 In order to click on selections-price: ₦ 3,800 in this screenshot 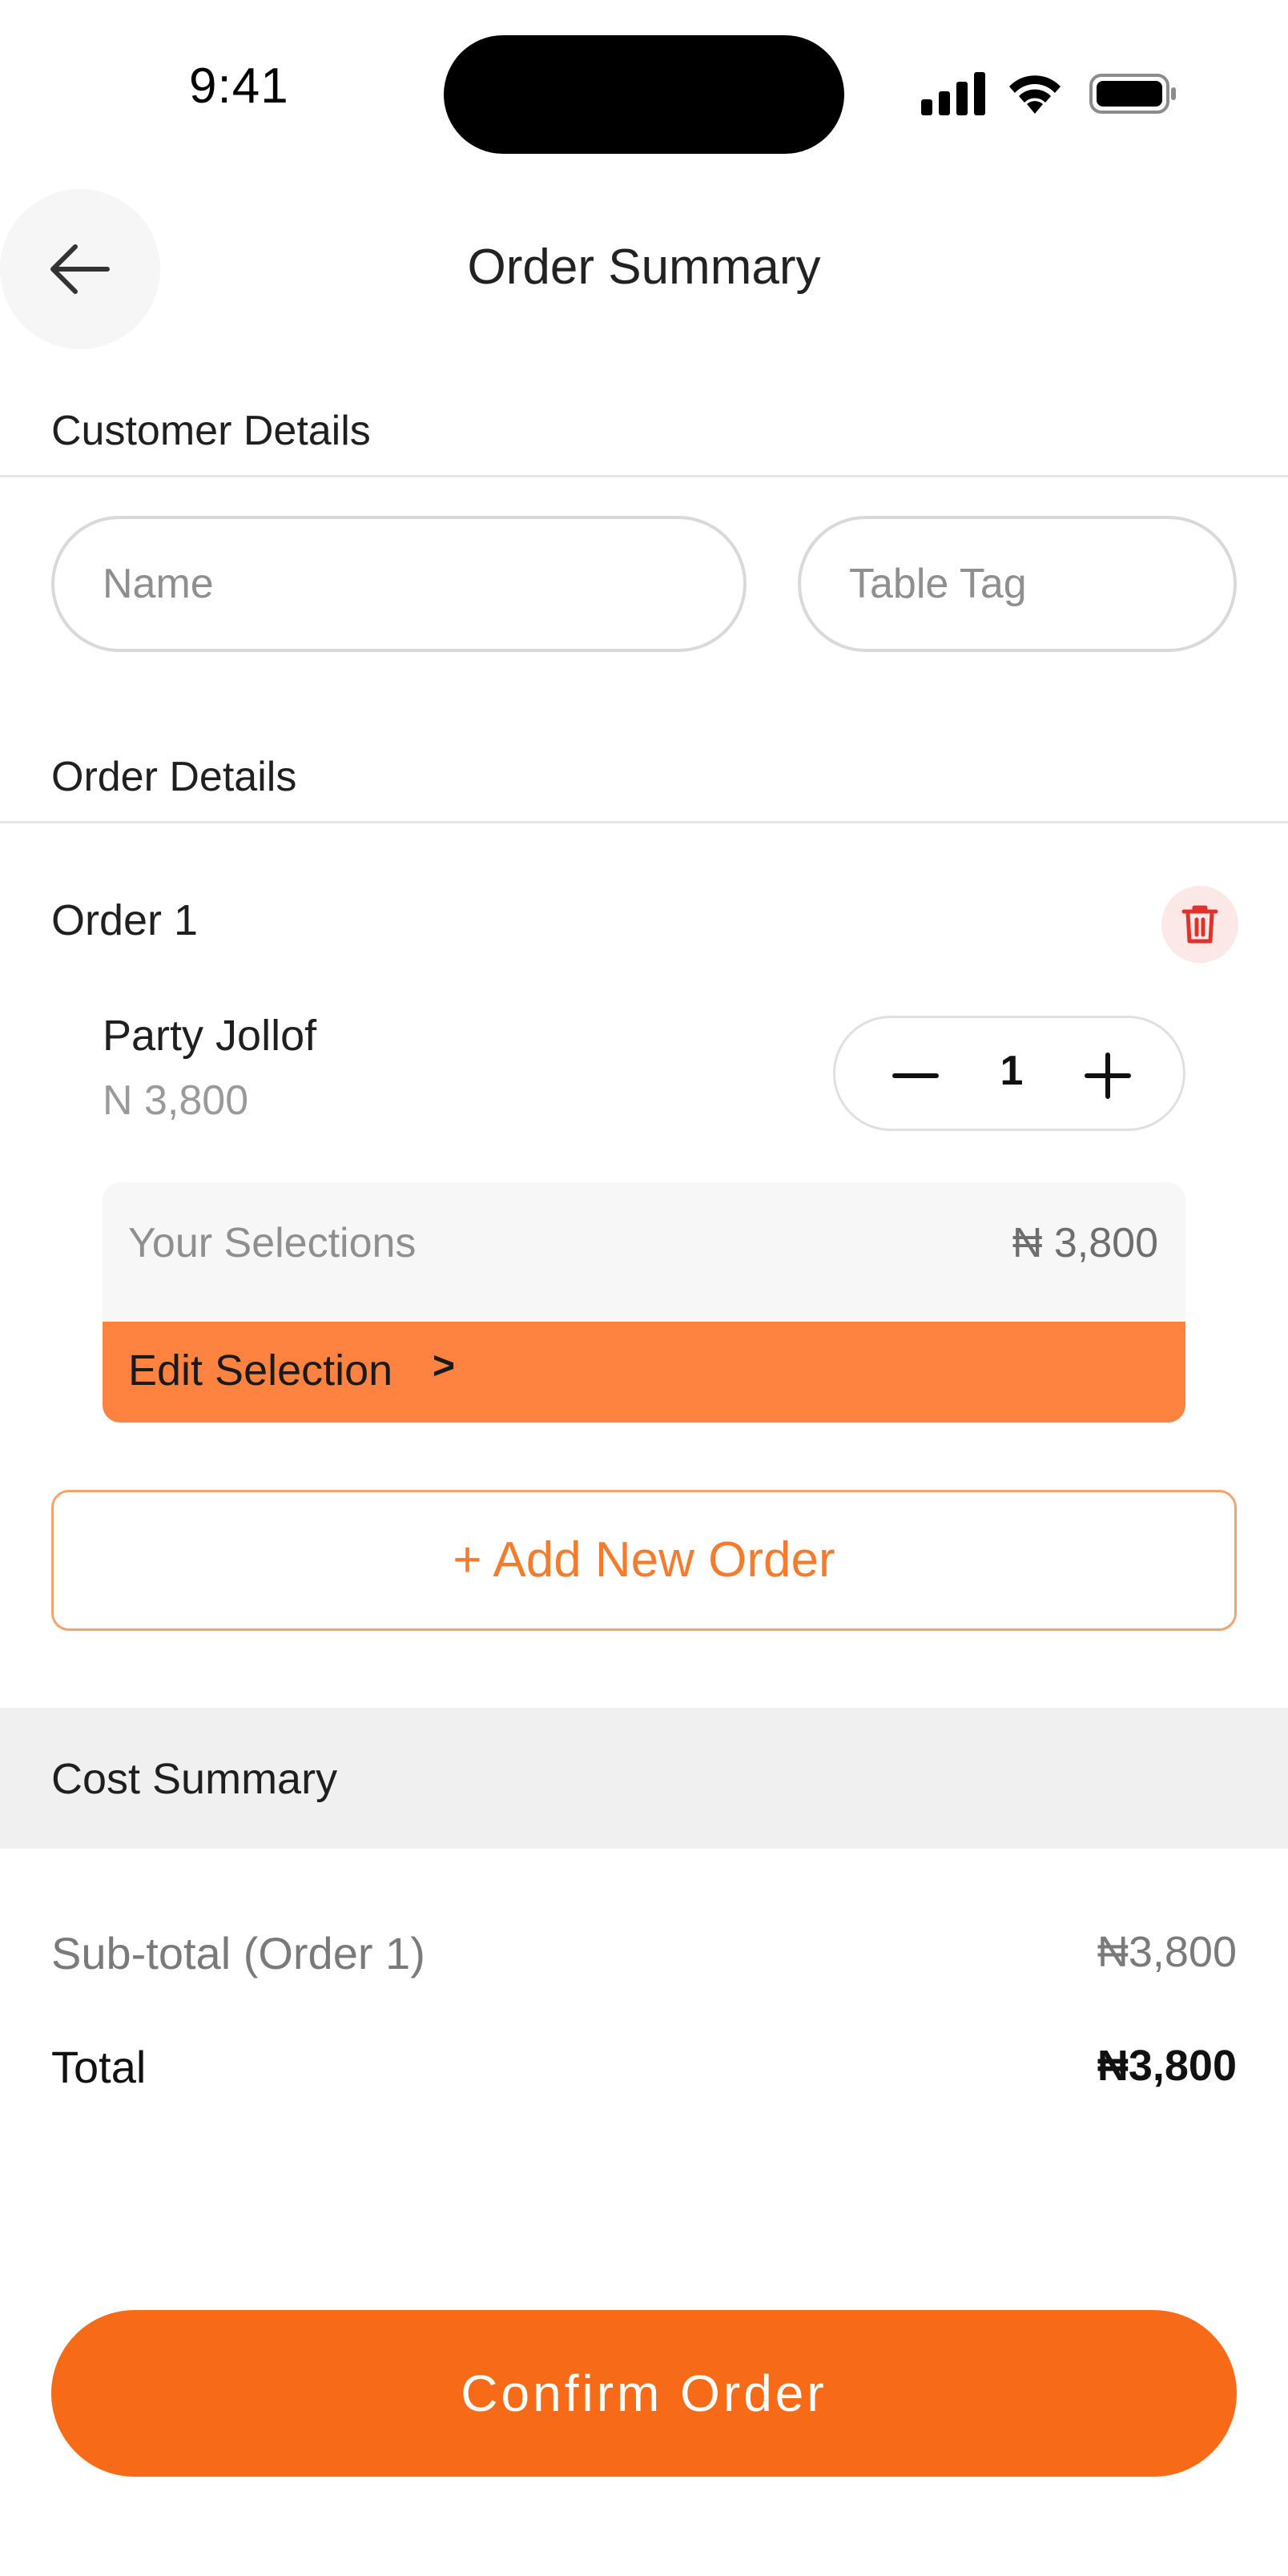, I will do `click(1085, 1243)`.